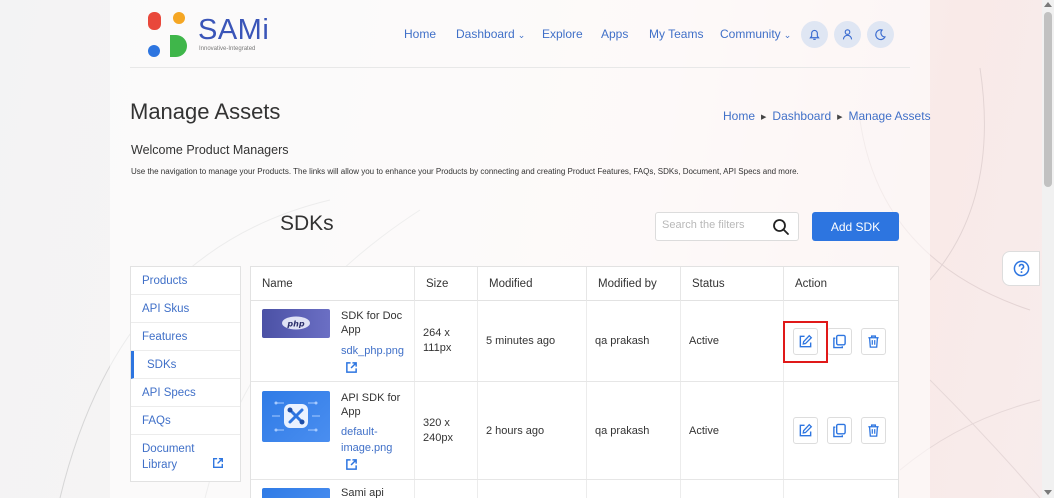 The image size is (1054, 498). I want to click on sdk-title: Sami api, so click(362, 492).